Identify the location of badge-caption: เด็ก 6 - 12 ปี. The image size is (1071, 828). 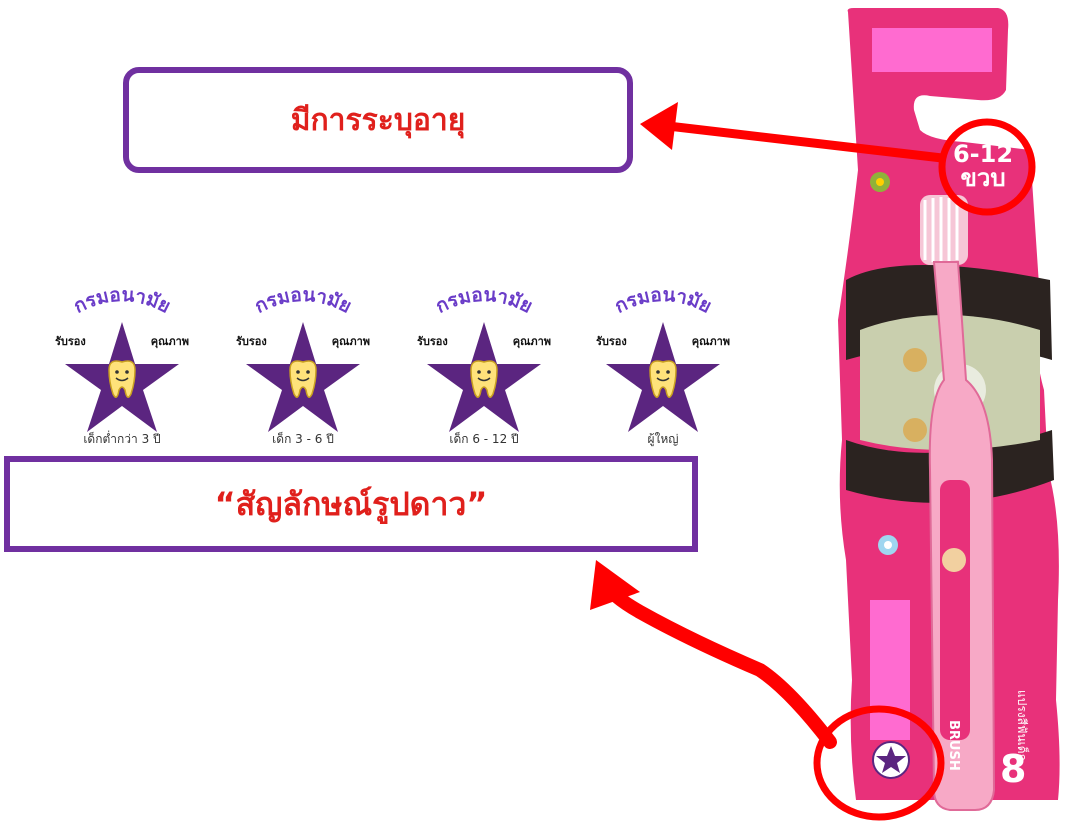
(484, 439).